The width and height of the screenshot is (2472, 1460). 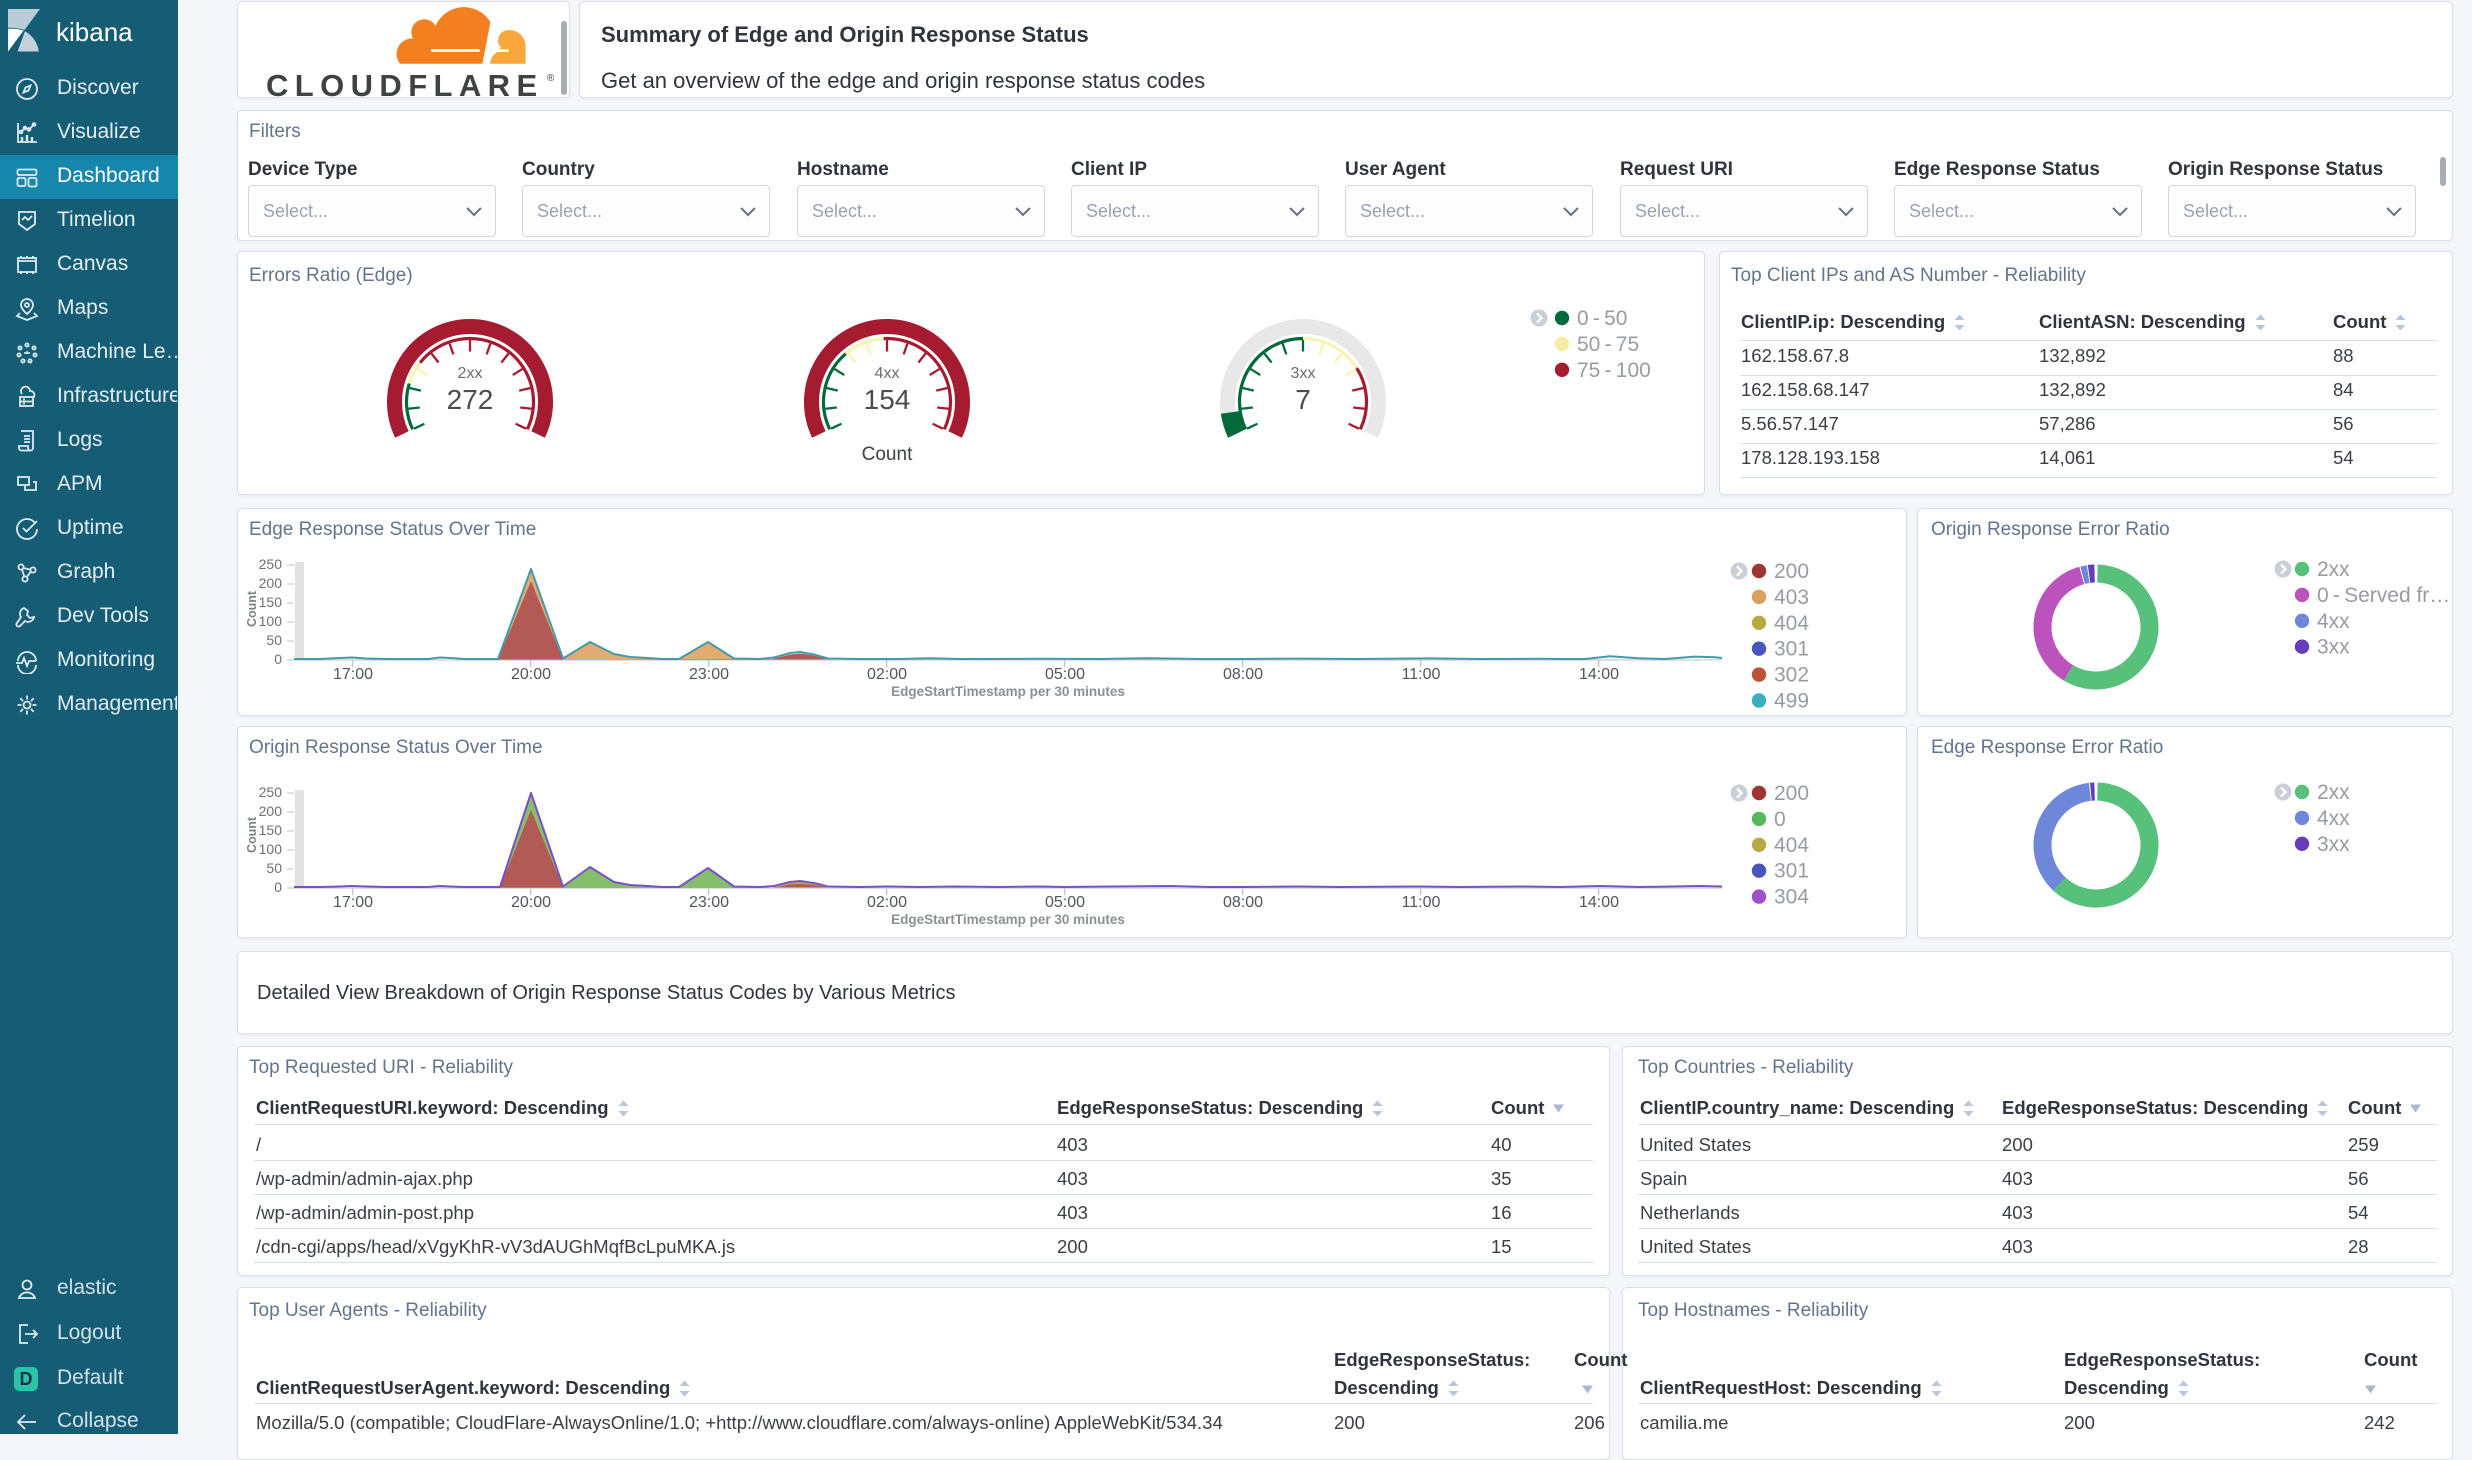 What do you see at coordinates (1602, 318) in the screenshot?
I see `svg-text: 0 - 50` at bounding box center [1602, 318].